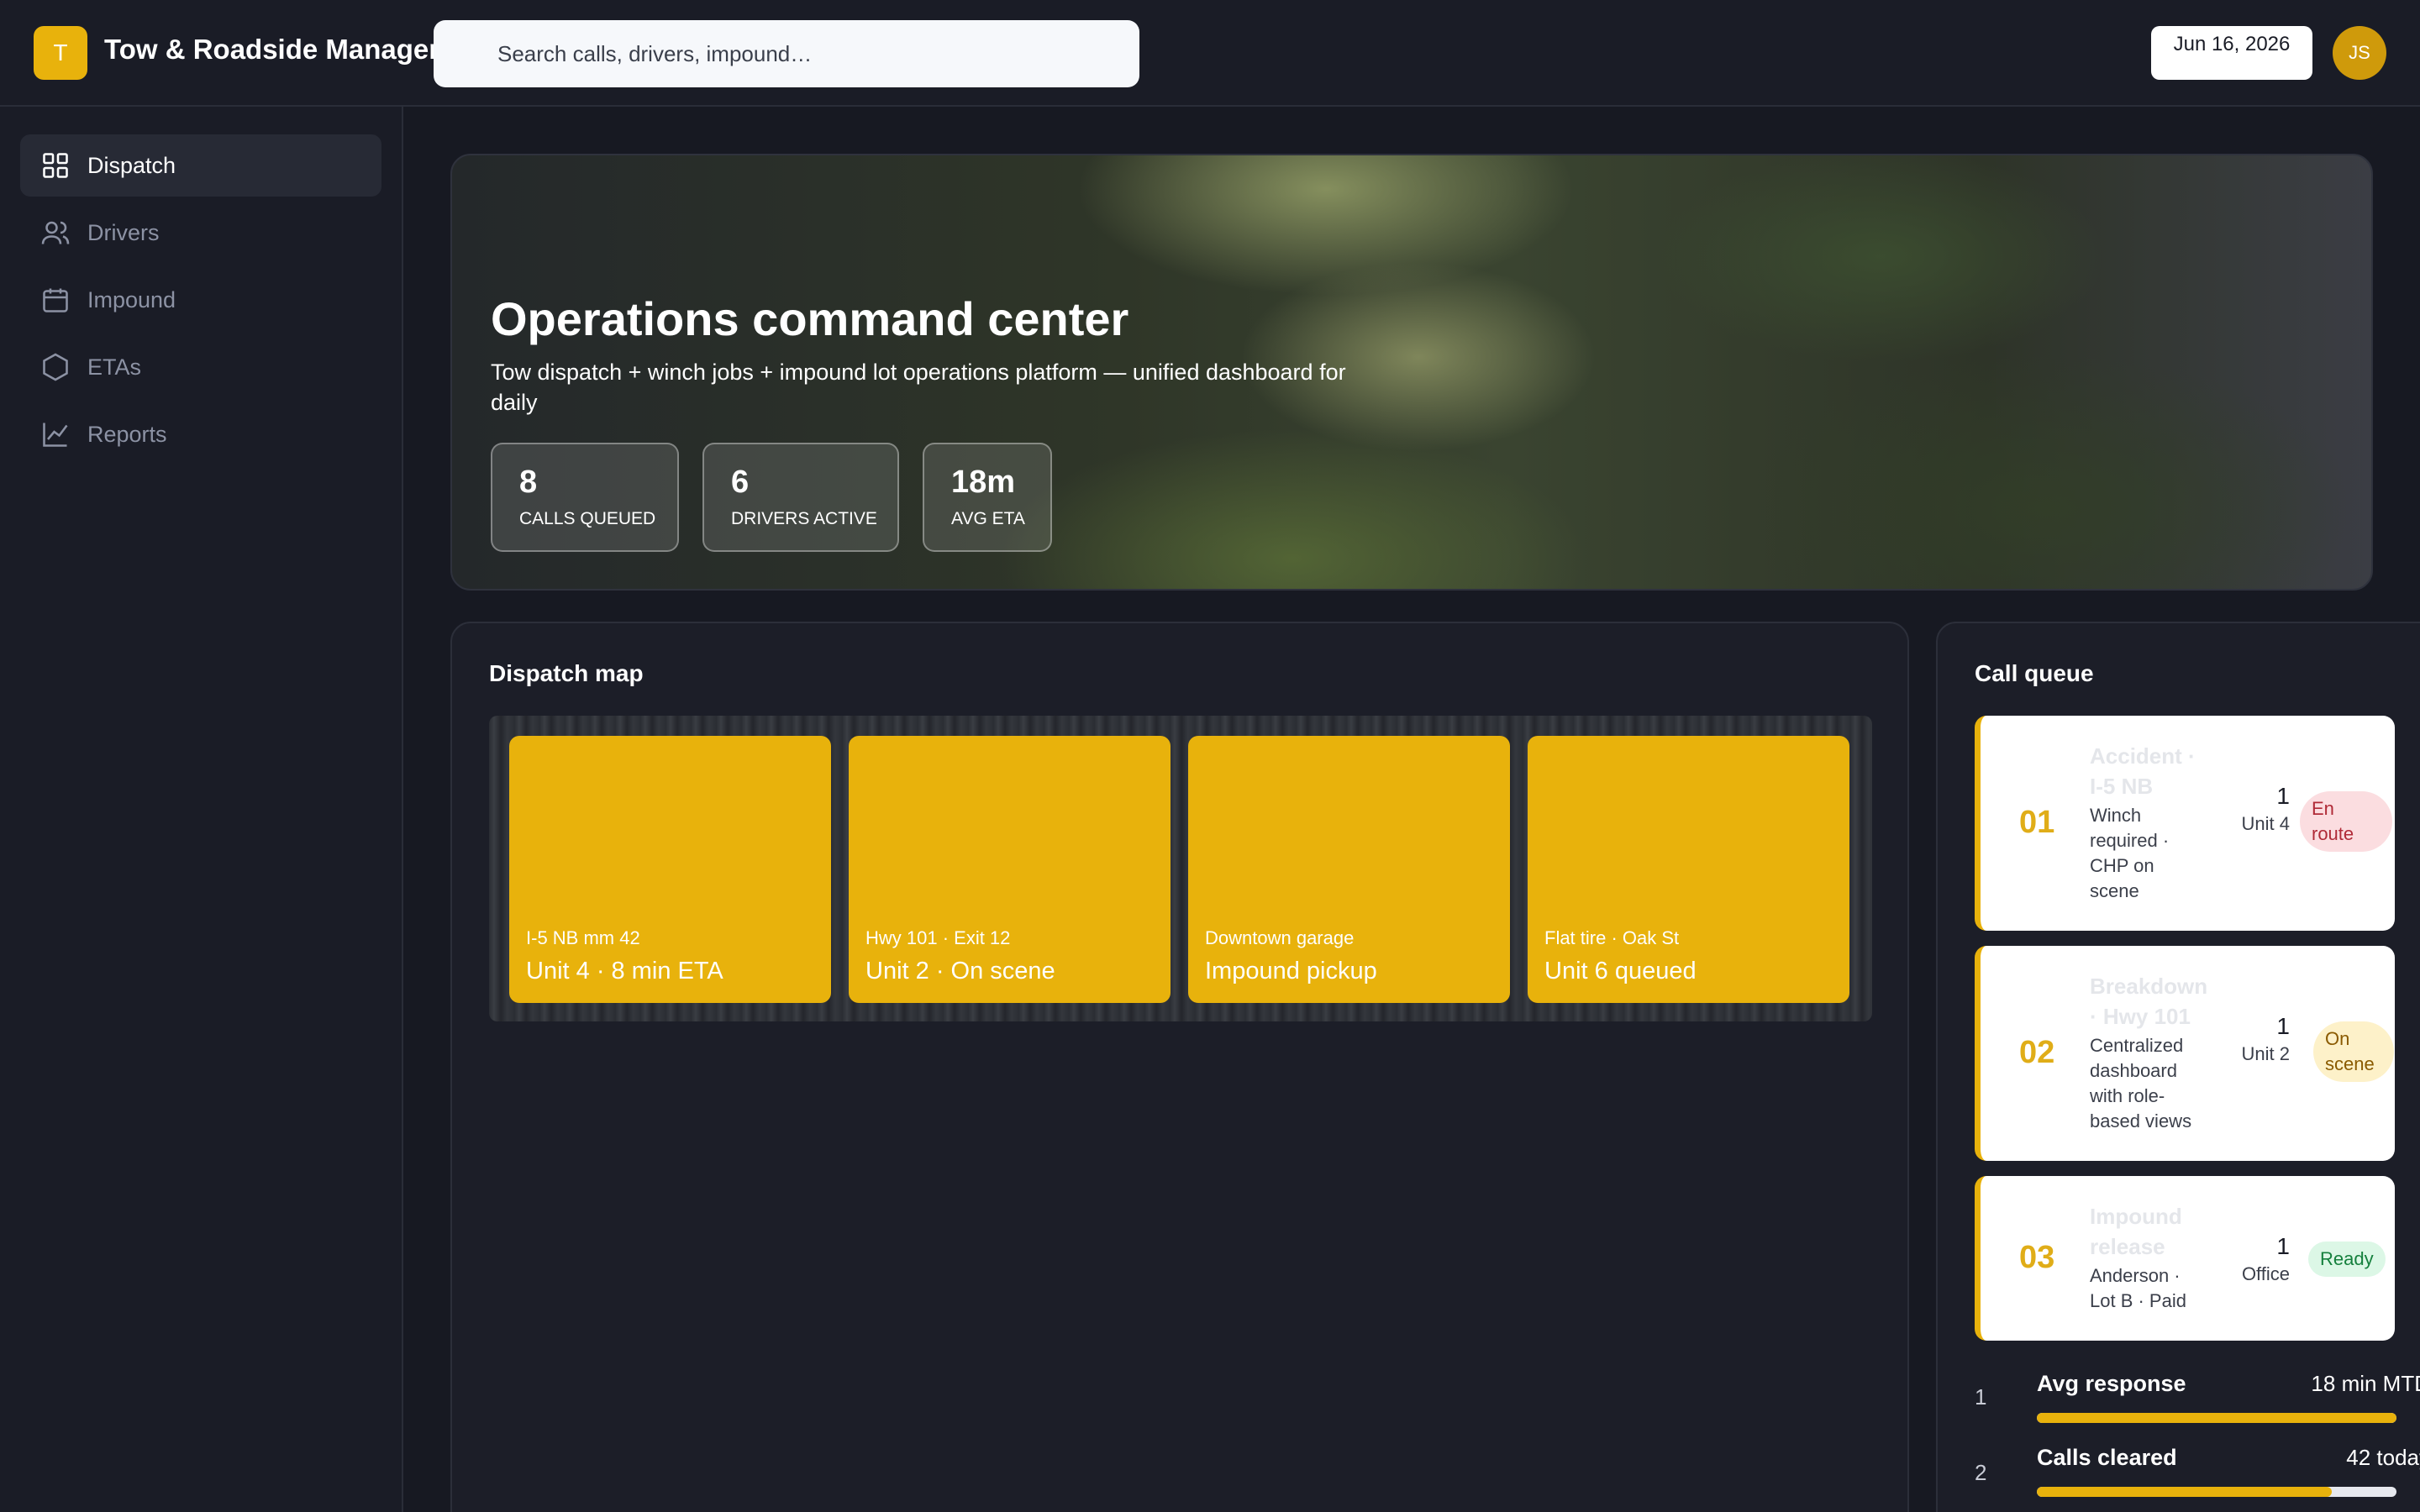 This screenshot has width=2420, height=1512. I want to click on map-card-location: Flat tire · Oak St, so click(1612, 937).